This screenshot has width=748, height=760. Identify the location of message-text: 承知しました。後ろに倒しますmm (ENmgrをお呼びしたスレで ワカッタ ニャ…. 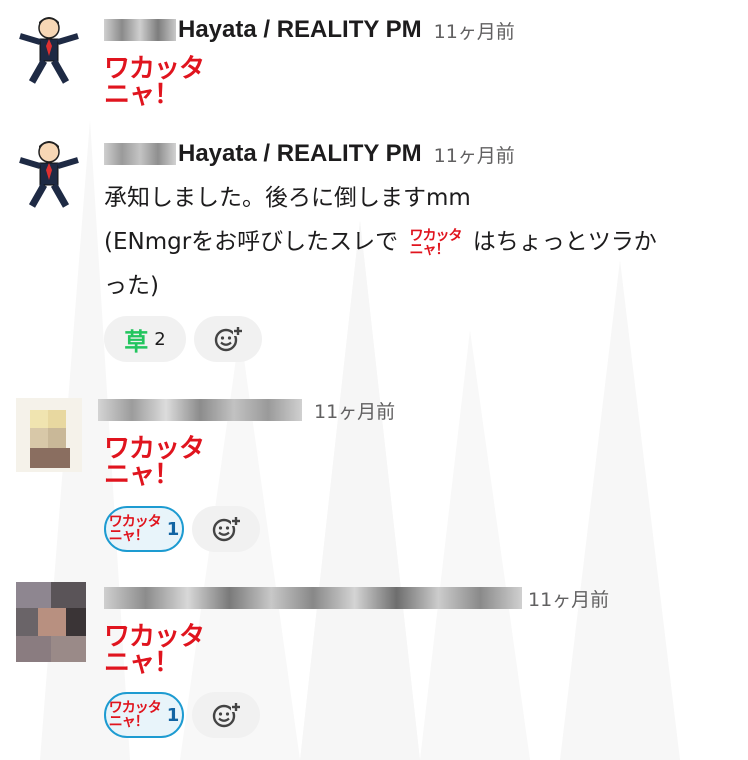
(424, 242).